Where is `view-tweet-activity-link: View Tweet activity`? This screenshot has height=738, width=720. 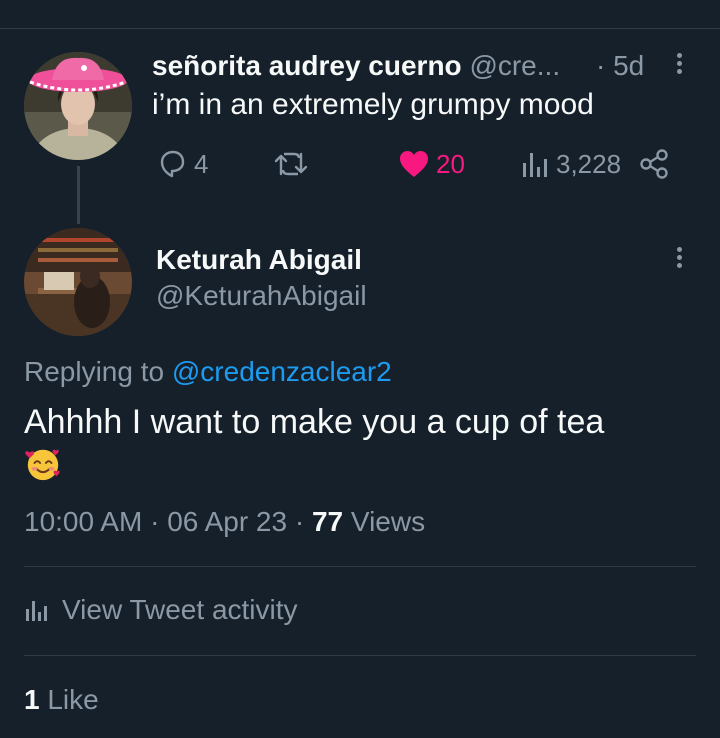 view-tweet-activity-link: View Tweet activity is located at coordinates (161, 610).